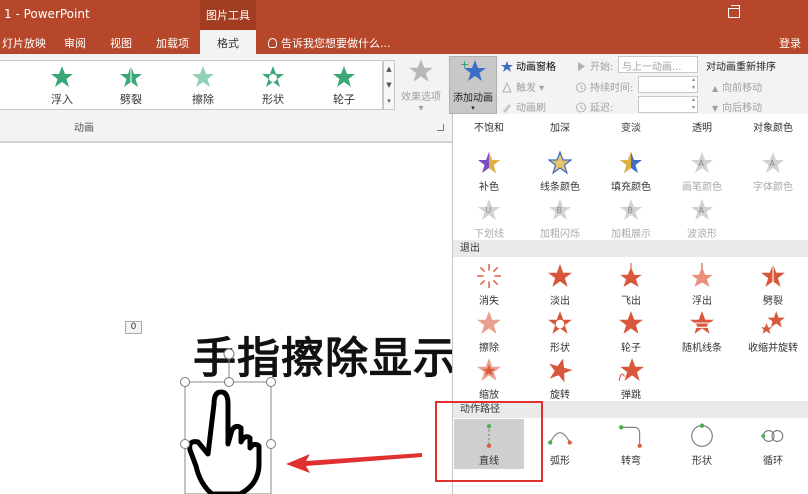 The image size is (808, 494). Describe the element at coordinates (702, 210) in the screenshot. I see `svg-text: A` at that location.